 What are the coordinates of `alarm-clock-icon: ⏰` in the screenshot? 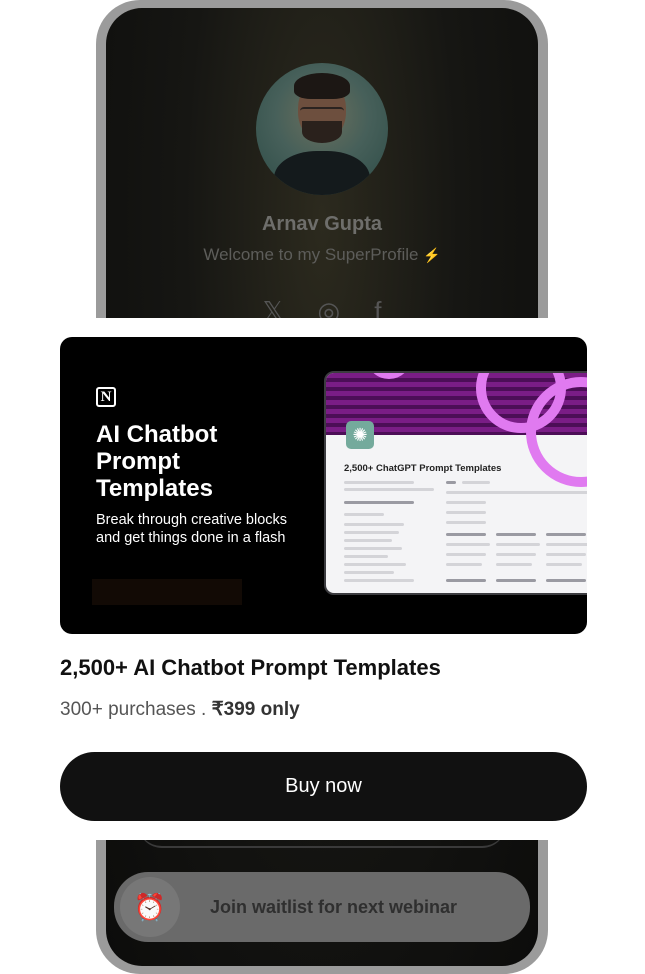 It's located at (150, 907).